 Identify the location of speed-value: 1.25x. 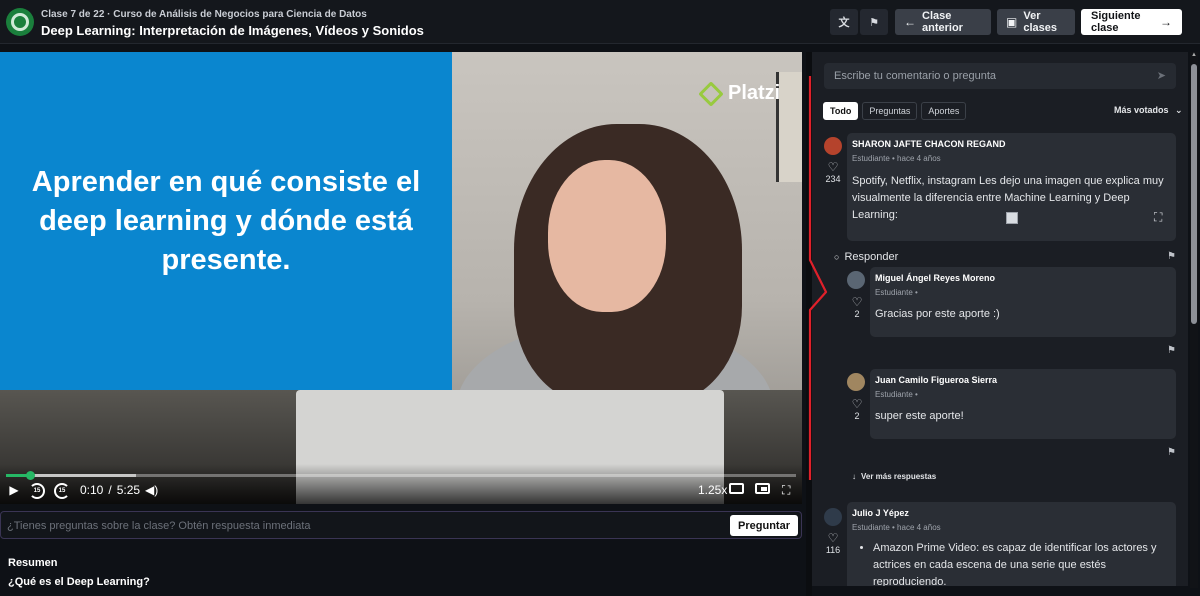
(713, 490).